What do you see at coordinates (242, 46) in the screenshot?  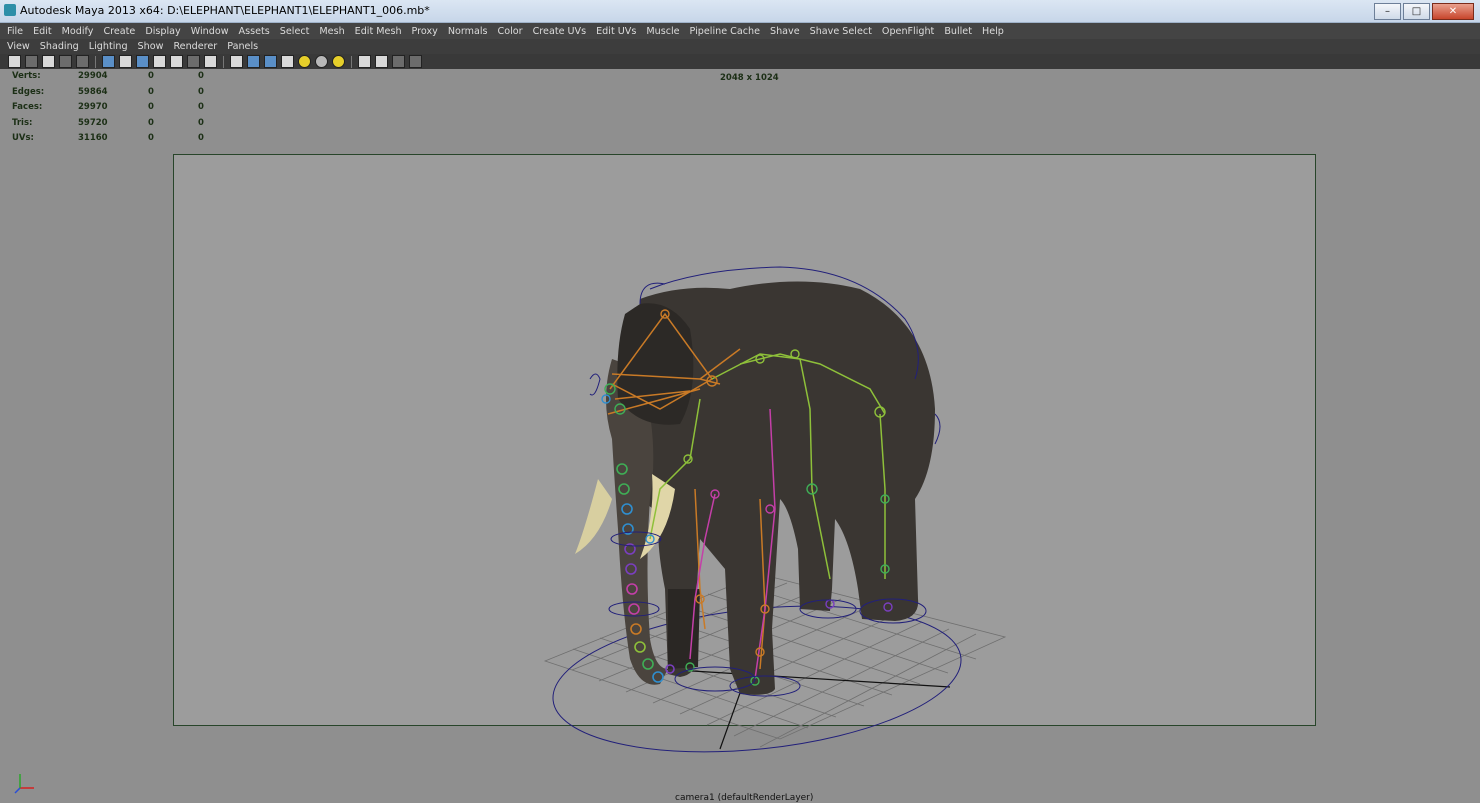 I see `panel-menu-panels: Panels` at bounding box center [242, 46].